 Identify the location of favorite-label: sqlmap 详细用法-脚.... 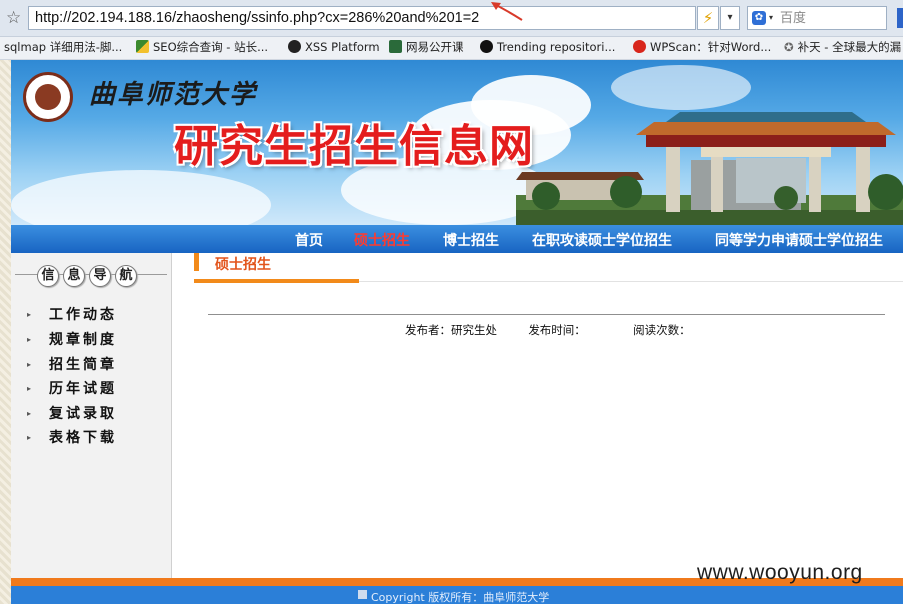
(63, 47).